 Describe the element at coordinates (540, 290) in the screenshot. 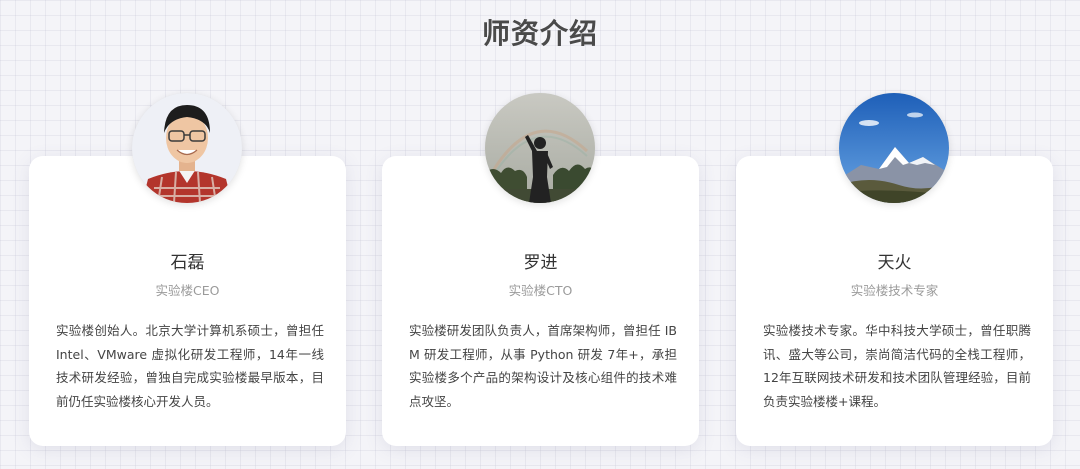

I see `teacher-role: 实验楼CTO` at that location.